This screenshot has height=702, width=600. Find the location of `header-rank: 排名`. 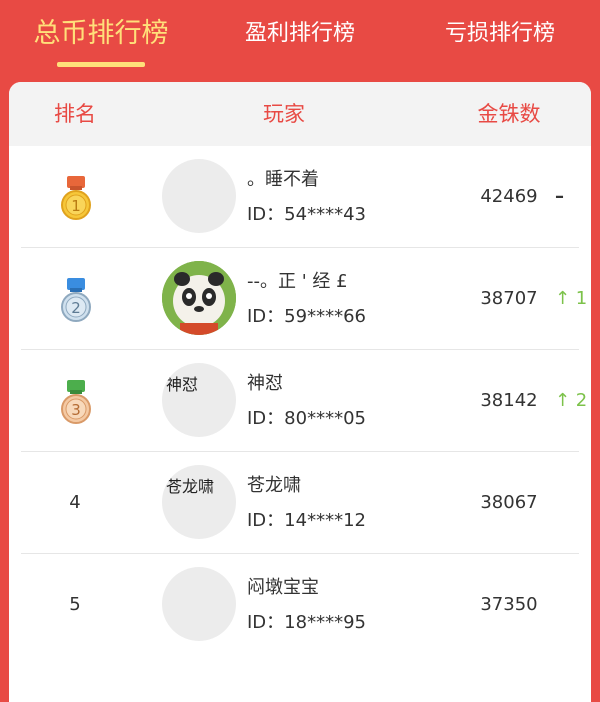

header-rank: 排名 is located at coordinates (75, 114).